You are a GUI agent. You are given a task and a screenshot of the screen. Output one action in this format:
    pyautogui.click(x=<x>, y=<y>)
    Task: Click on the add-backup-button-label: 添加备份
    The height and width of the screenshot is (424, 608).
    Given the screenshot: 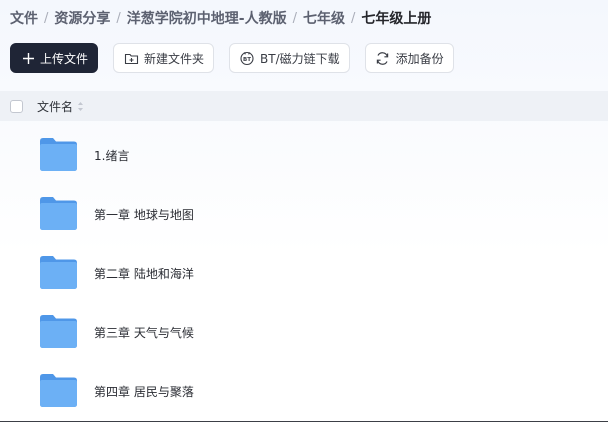 What is the action you would take?
    pyautogui.click(x=419, y=58)
    